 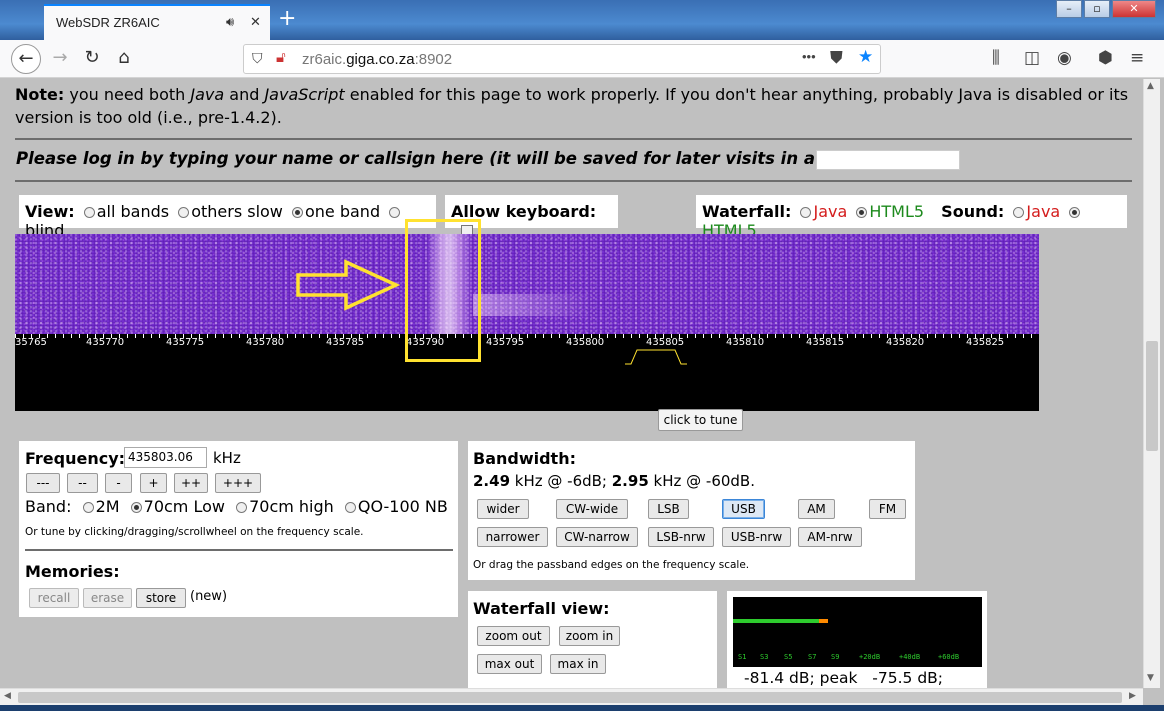 I want to click on new-tab-icon: +, so click(x=287, y=18).